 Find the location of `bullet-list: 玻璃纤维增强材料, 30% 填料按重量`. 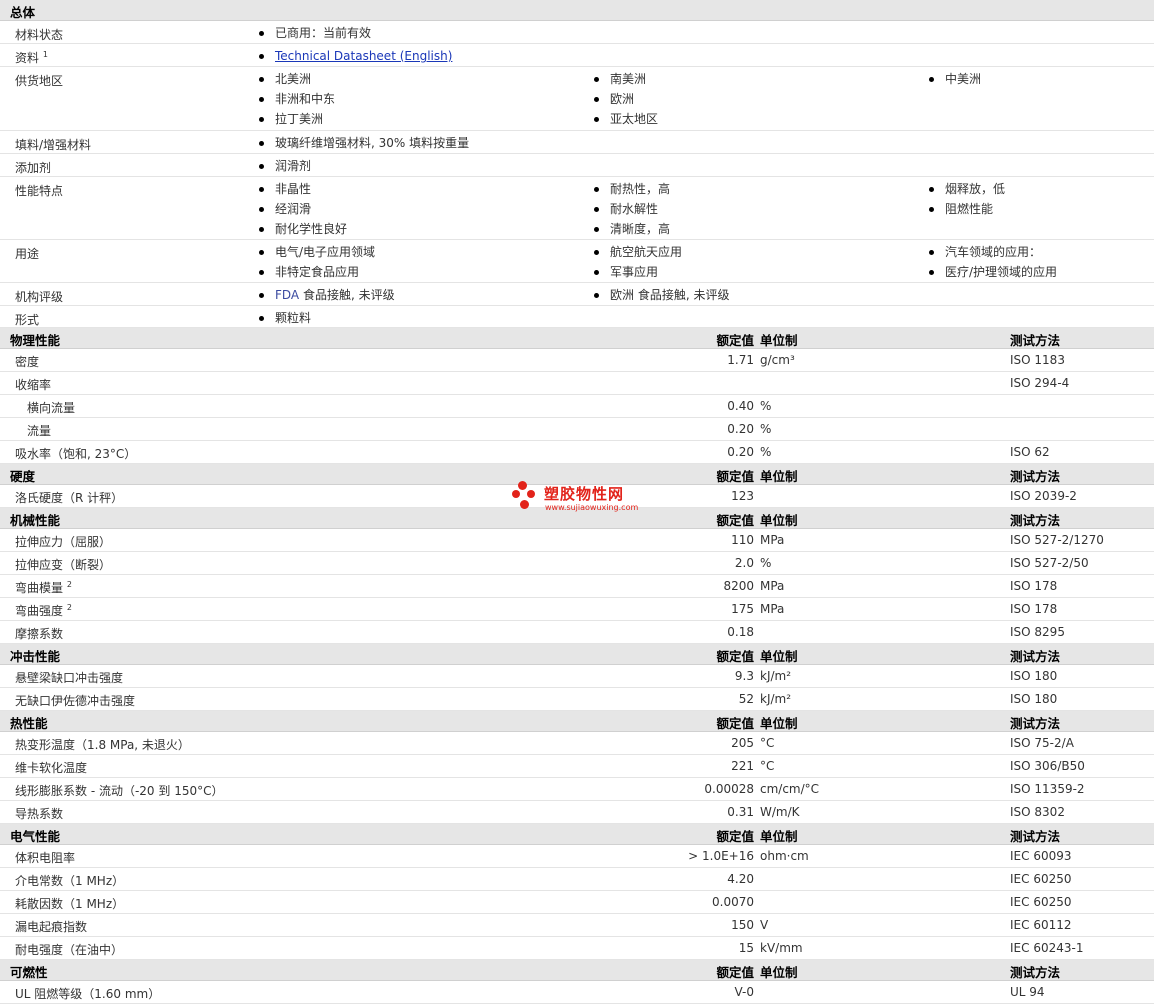

bullet-list: 玻璃纤维增强材料, 30% 填料按重量 is located at coordinates (364, 146).